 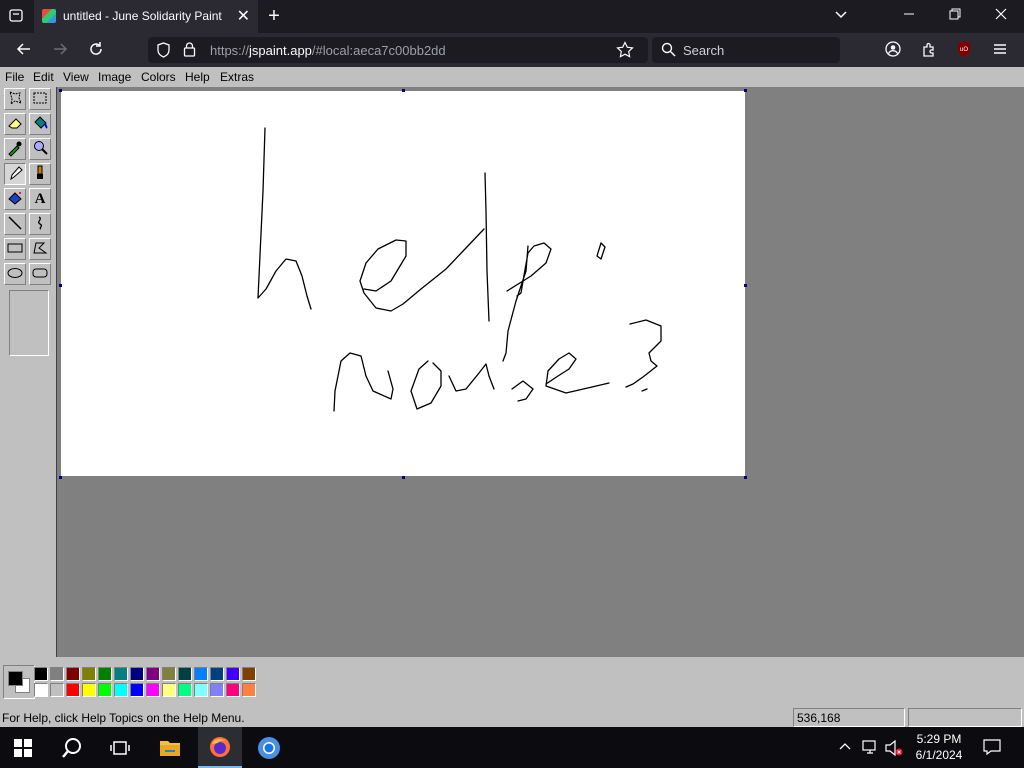 I want to click on color-box, so click(x=512, y=681).